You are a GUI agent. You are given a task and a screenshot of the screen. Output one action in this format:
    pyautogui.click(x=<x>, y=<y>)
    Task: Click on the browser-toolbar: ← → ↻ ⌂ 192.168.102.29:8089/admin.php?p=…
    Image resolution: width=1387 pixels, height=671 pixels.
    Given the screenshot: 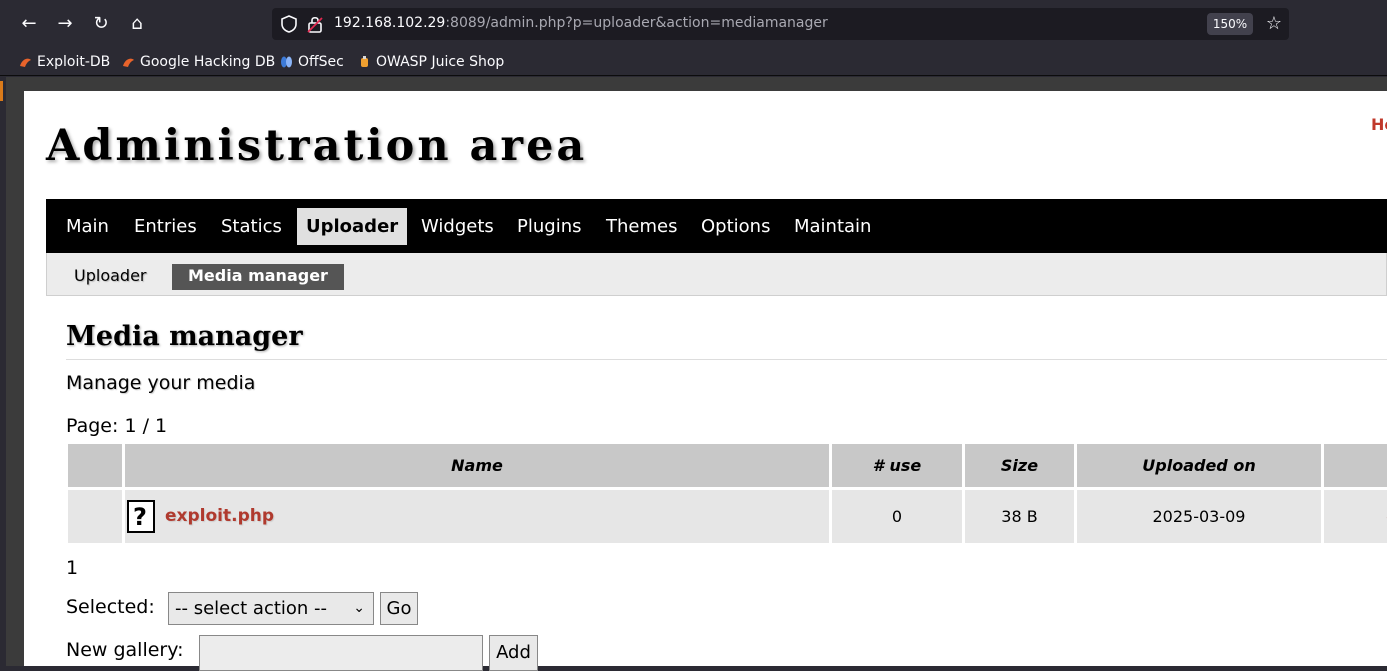 What is the action you would take?
    pyautogui.click(x=693, y=24)
    